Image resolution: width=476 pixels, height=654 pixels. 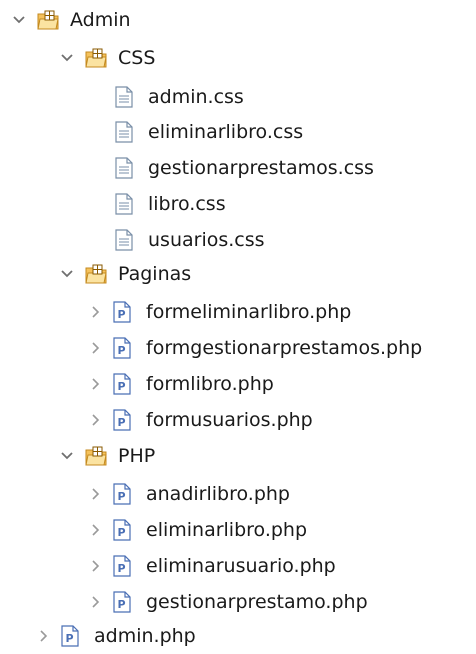 What do you see at coordinates (206, 240) in the screenshot?
I see `tree-item-label: usuarios.css` at bounding box center [206, 240].